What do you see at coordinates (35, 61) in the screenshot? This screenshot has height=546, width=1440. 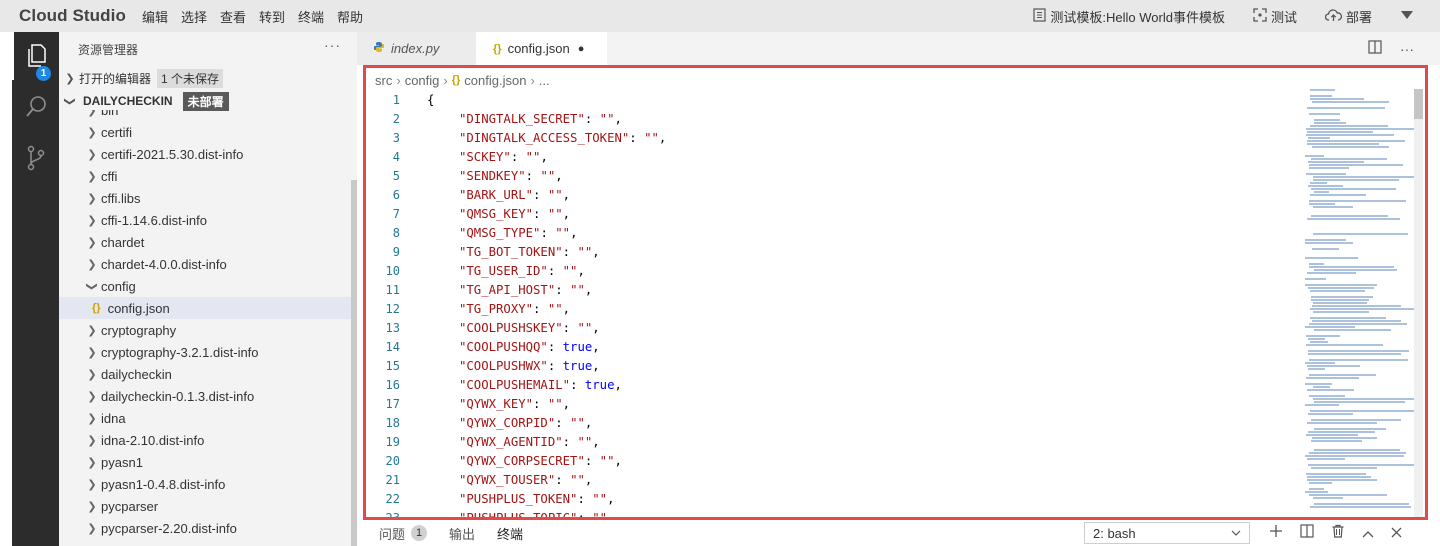 I see `explorer-icon: 1` at bounding box center [35, 61].